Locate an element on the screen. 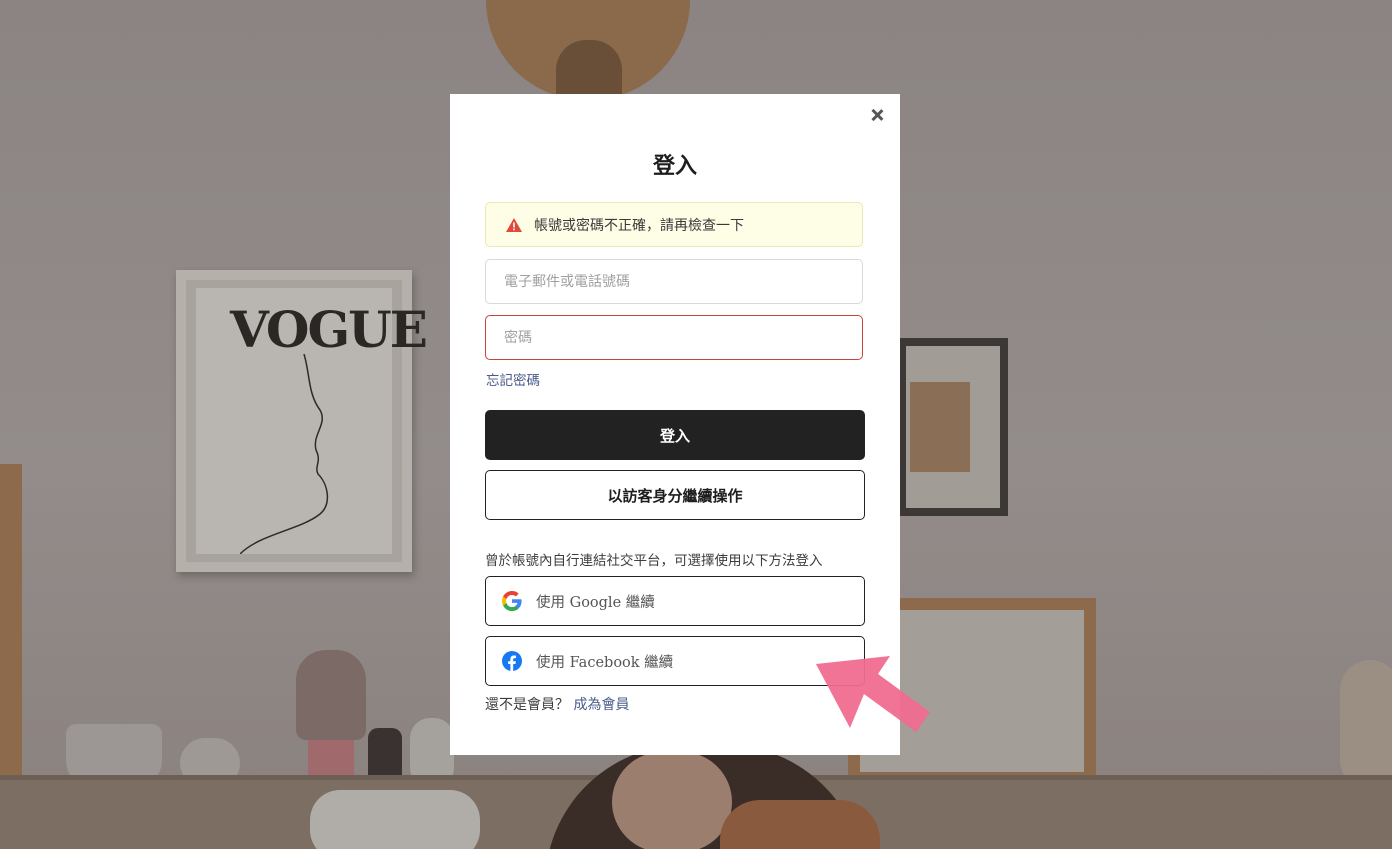 Image resolution: width=1392 pixels, height=849 pixels. vogue-poster-frame: VOGUE is located at coordinates (302, 421).